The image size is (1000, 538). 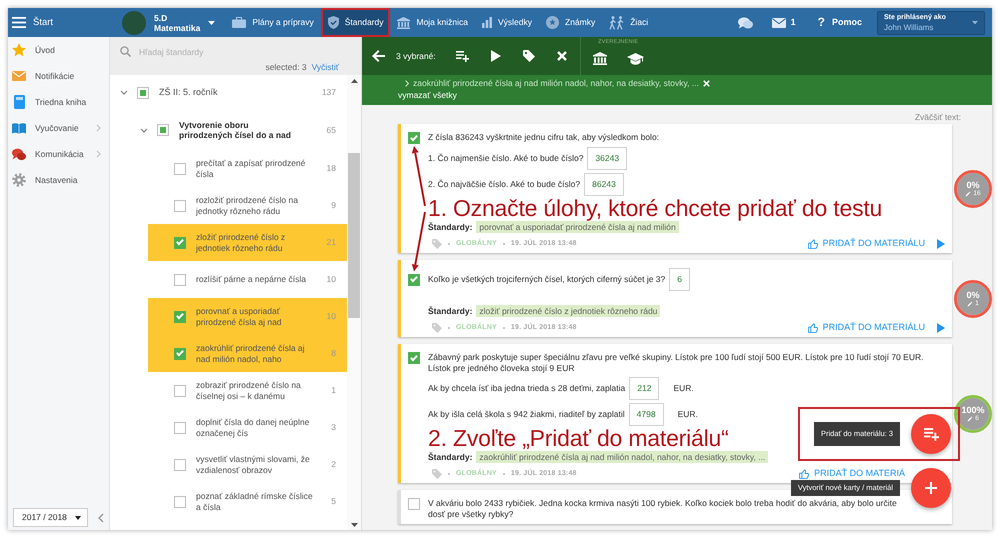 What do you see at coordinates (247, 353) in the screenshot?
I see `tree-item: zaokrúhliť prirodzené čísla aj nad milión nadol, naho 8` at bounding box center [247, 353].